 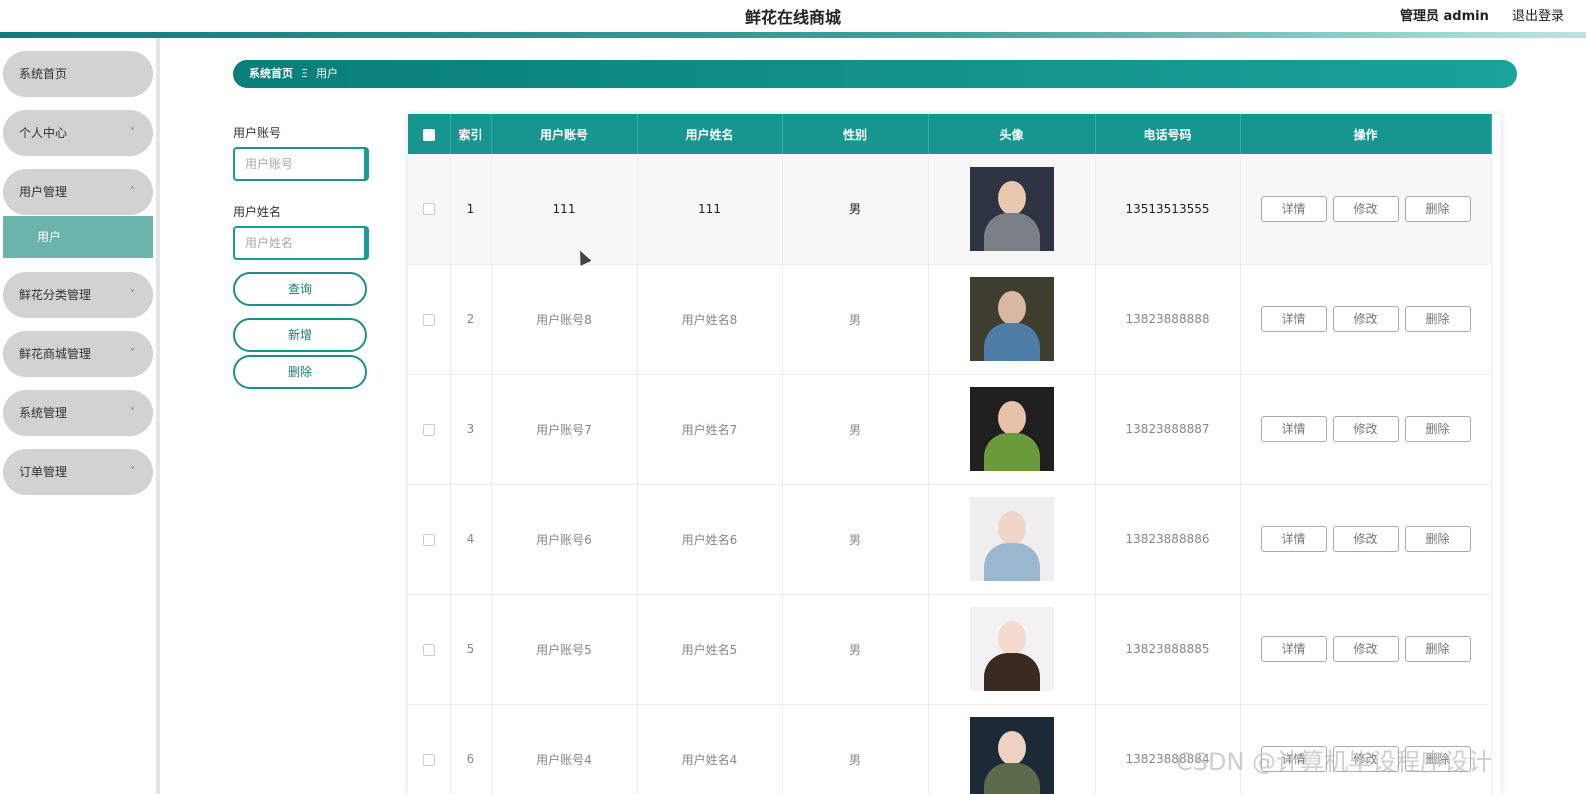 What do you see at coordinates (78, 237) in the screenshot?
I see `sidebar-subitem-users: 用户` at bounding box center [78, 237].